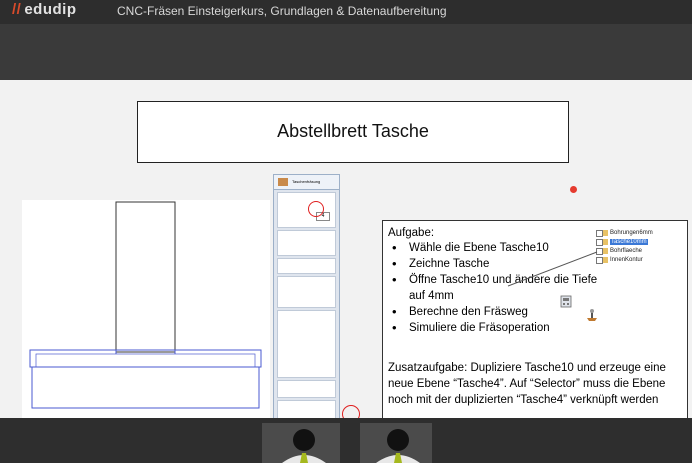 The height and width of the screenshot is (463, 692). Describe the element at coordinates (502, 328) in the screenshot. I see `task-item: Simuliere die Fräsoperation` at that location.